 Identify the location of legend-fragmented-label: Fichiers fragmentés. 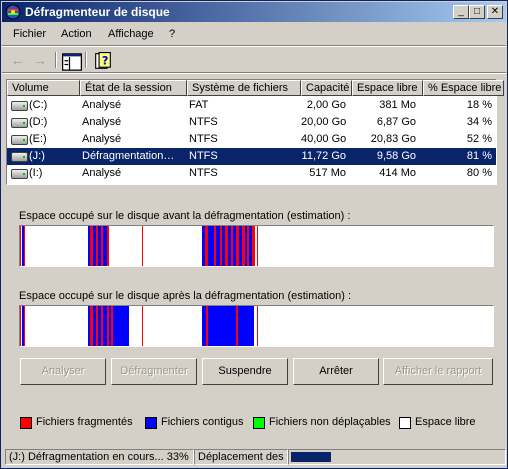
(84, 422).